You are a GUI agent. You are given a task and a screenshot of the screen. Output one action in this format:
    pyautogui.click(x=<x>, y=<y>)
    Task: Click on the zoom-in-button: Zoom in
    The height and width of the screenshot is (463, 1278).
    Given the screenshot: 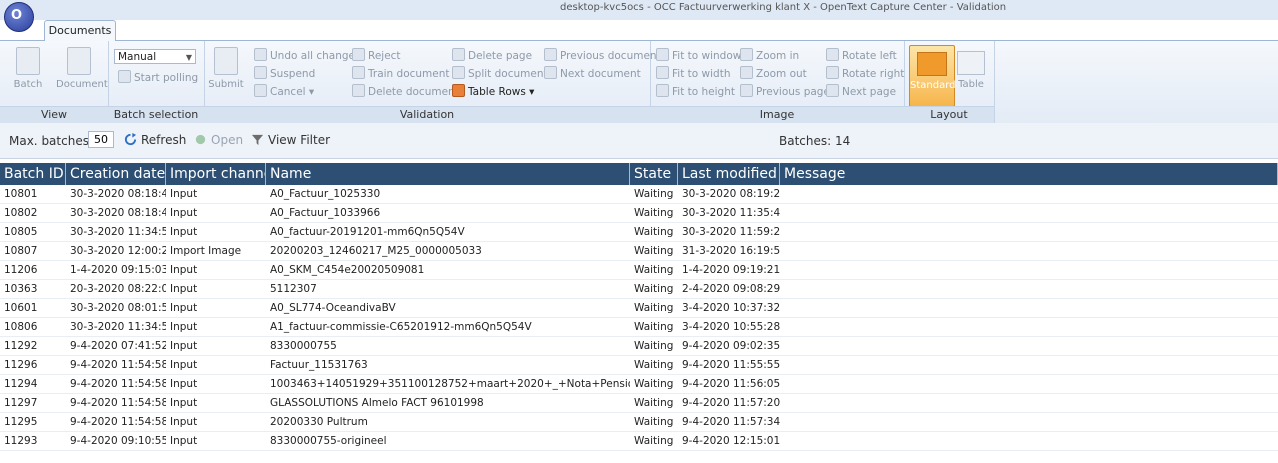 What is the action you would take?
    pyautogui.click(x=769, y=55)
    